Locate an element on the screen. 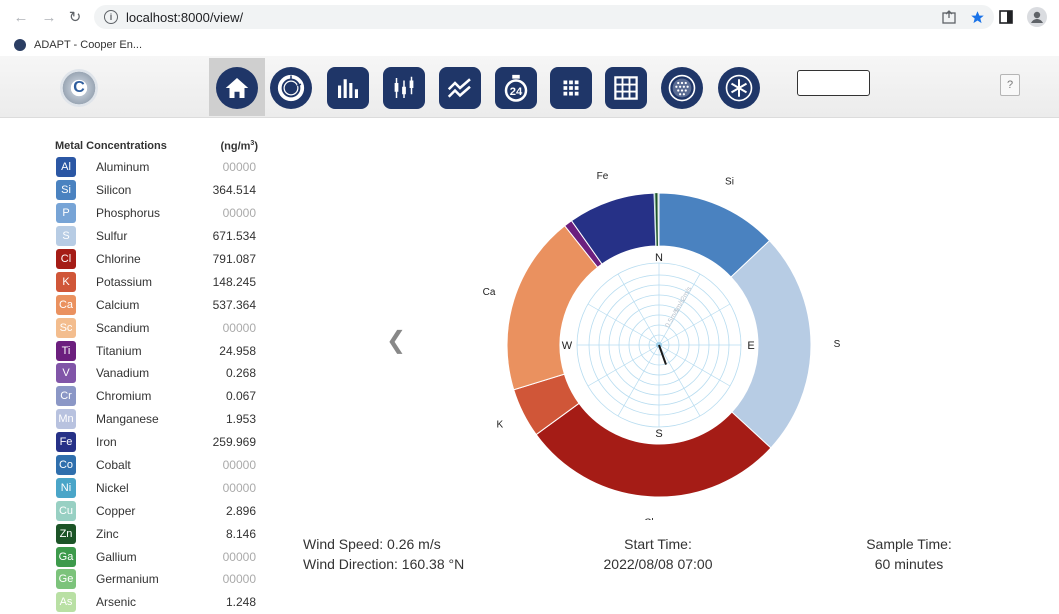 Image resolution: width=1059 pixels, height=614 pixels. bookmark-star-icon is located at coordinates (977, 17).